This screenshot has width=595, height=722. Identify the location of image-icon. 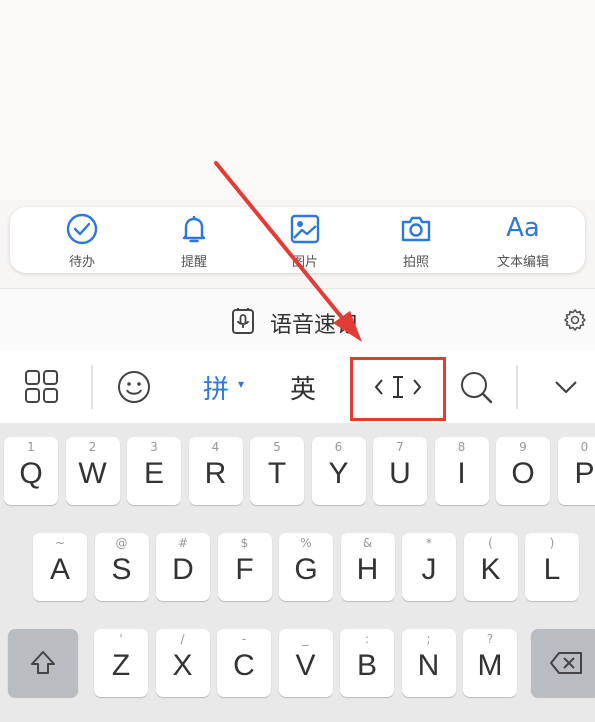
(305, 229).